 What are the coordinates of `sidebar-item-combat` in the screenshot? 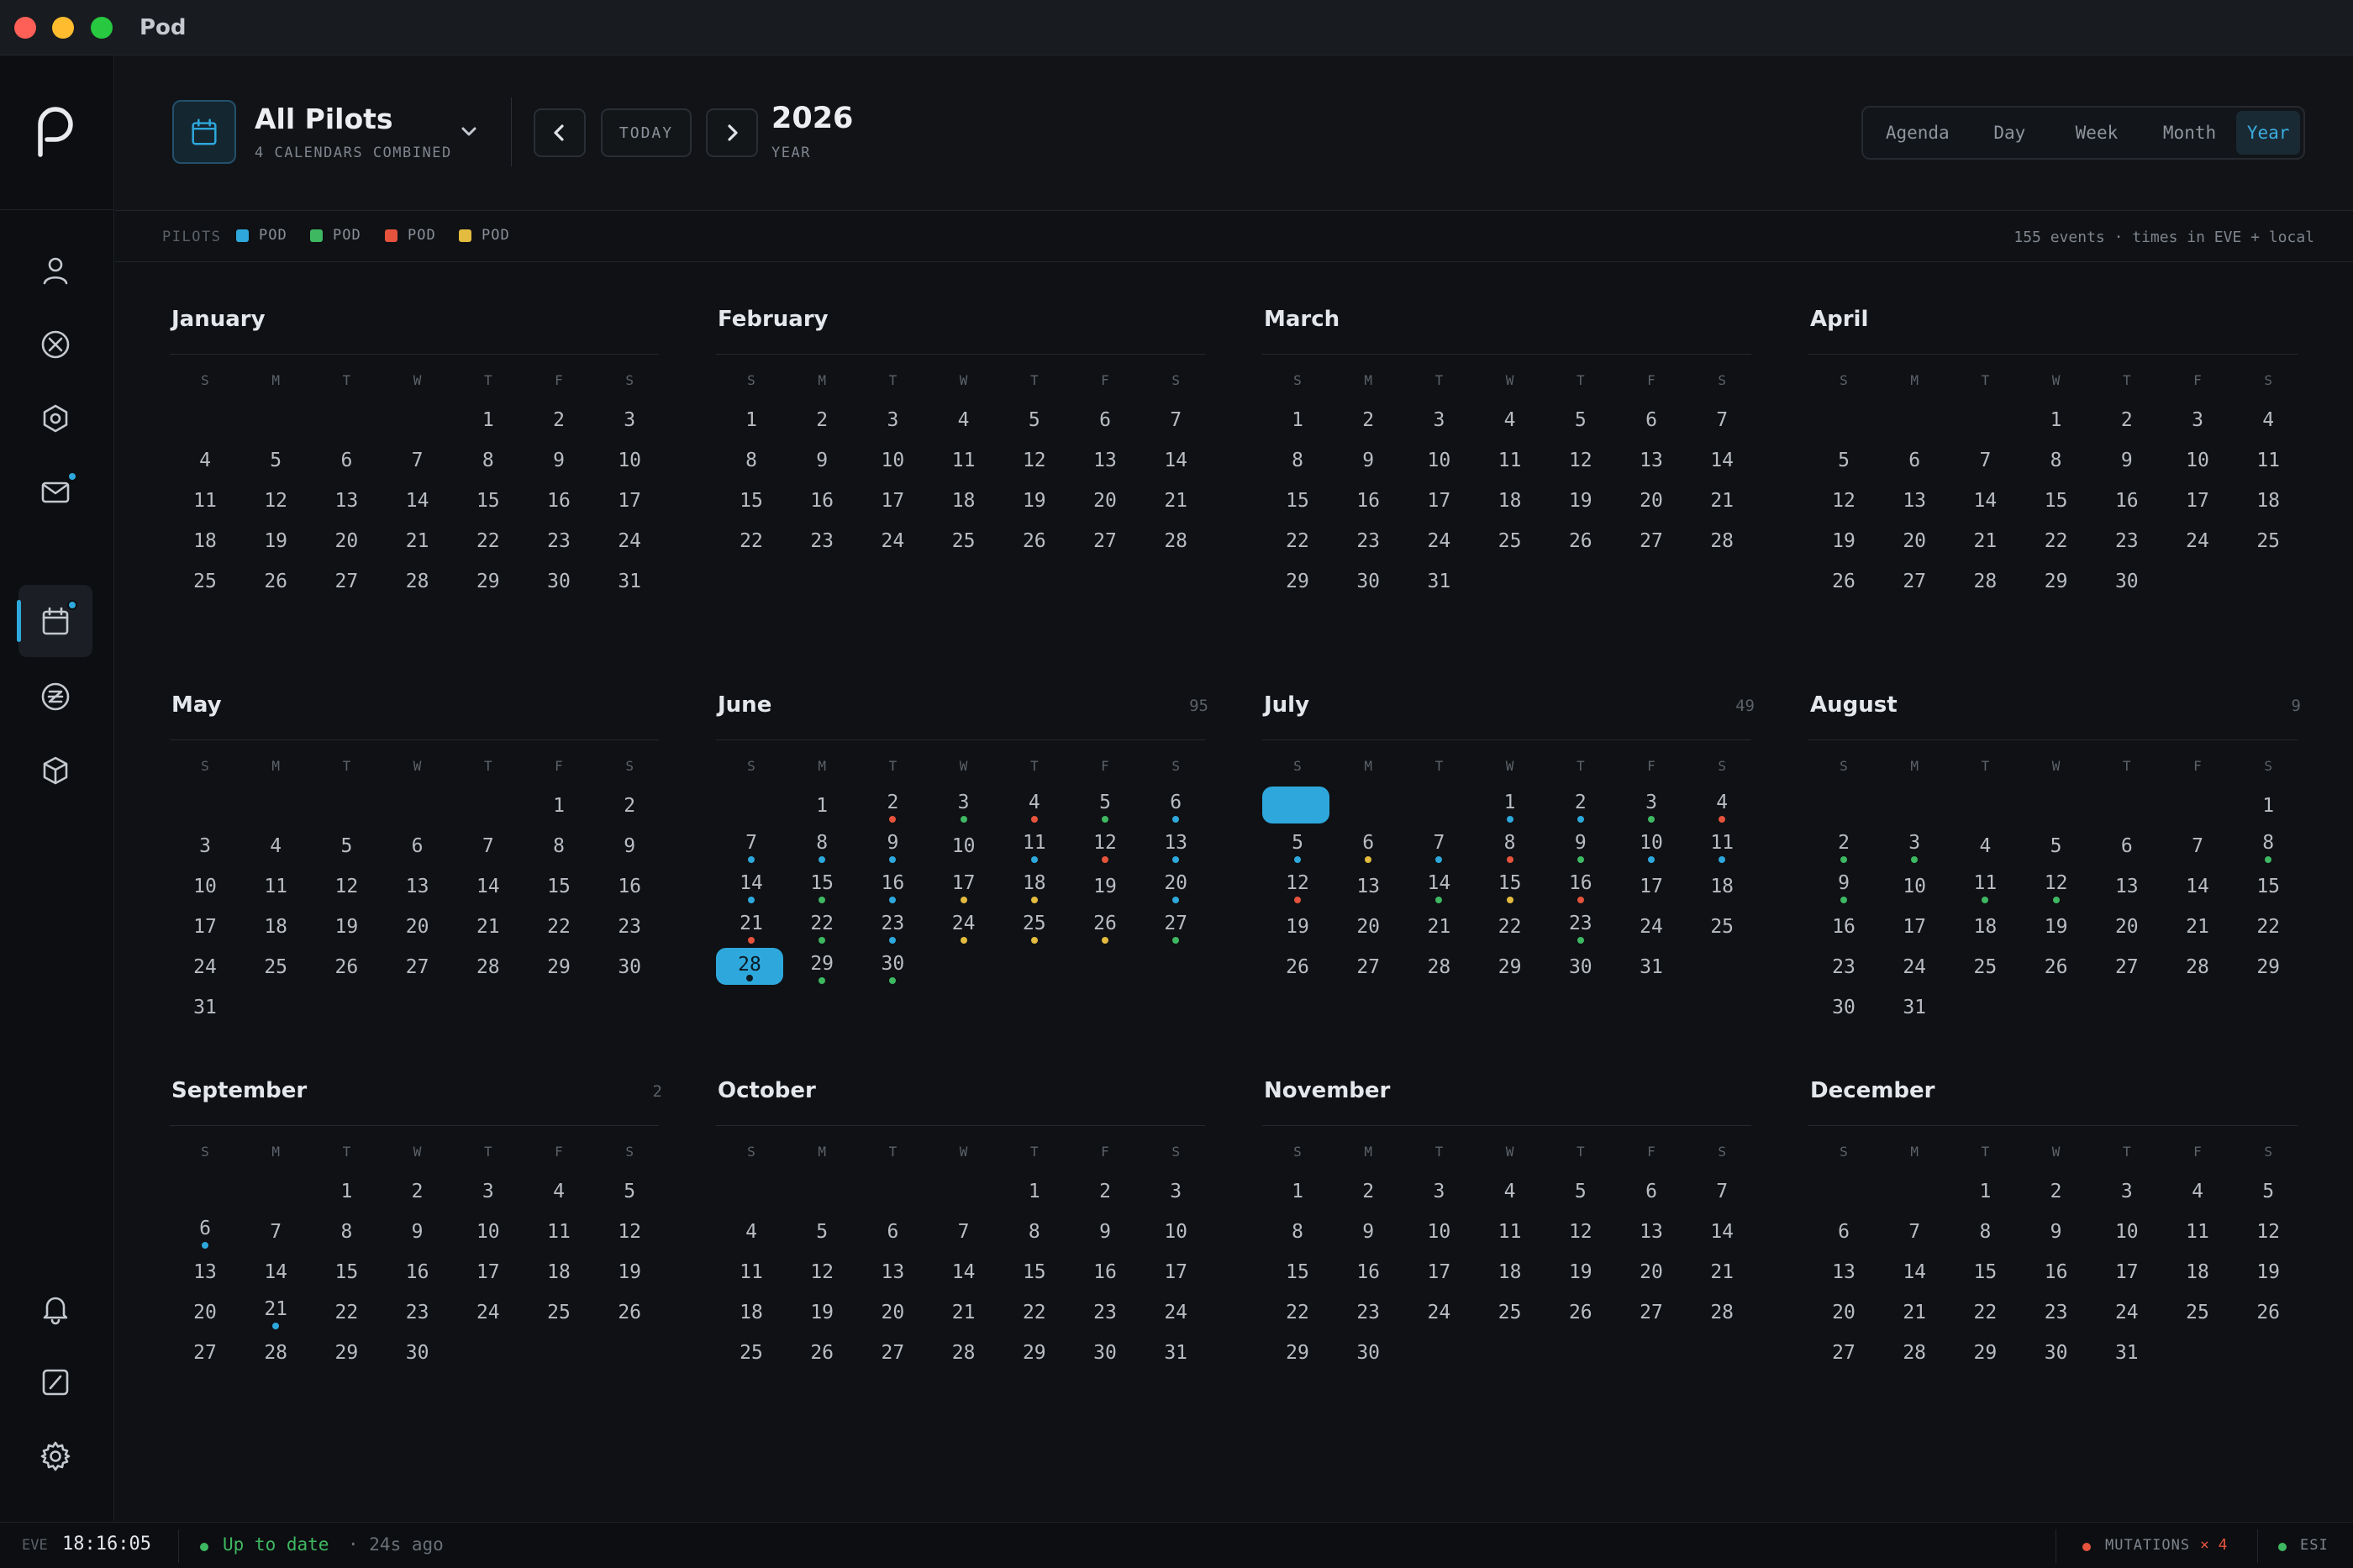 It's located at (55, 345).